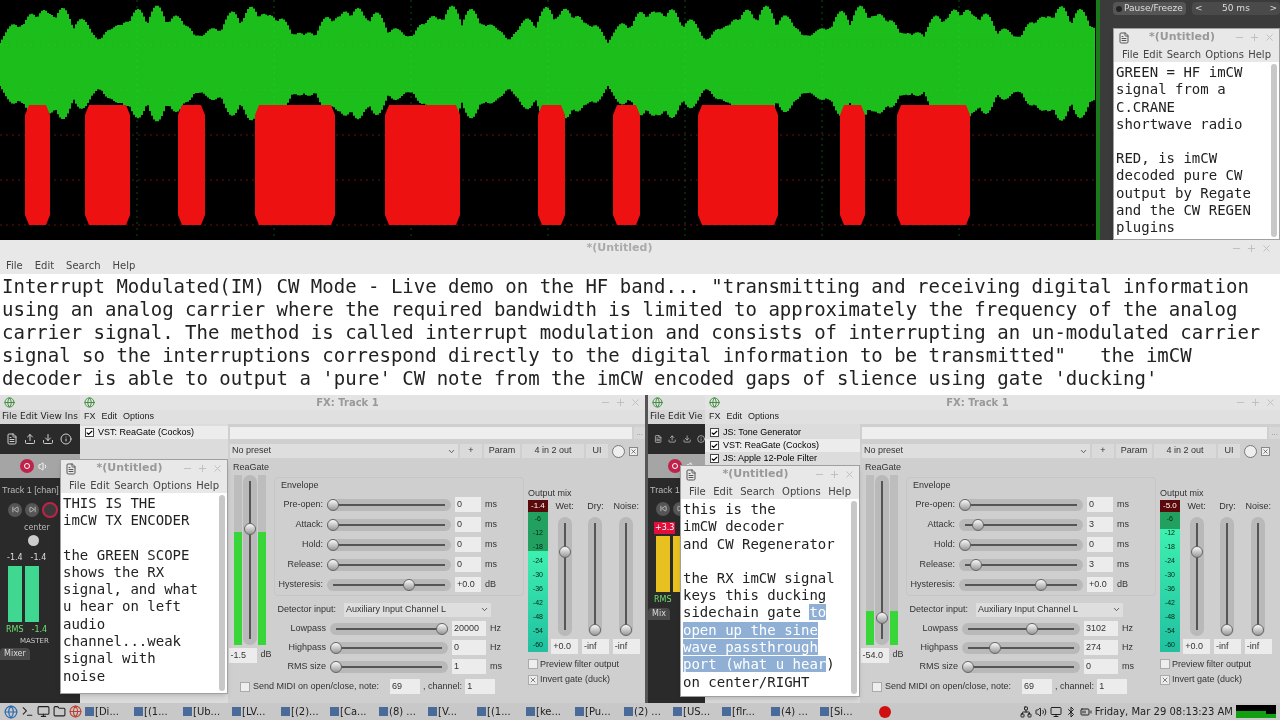 This screenshot has height=720, width=1280. I want to click on note-line: C.CRANE, so click(1145, 107).